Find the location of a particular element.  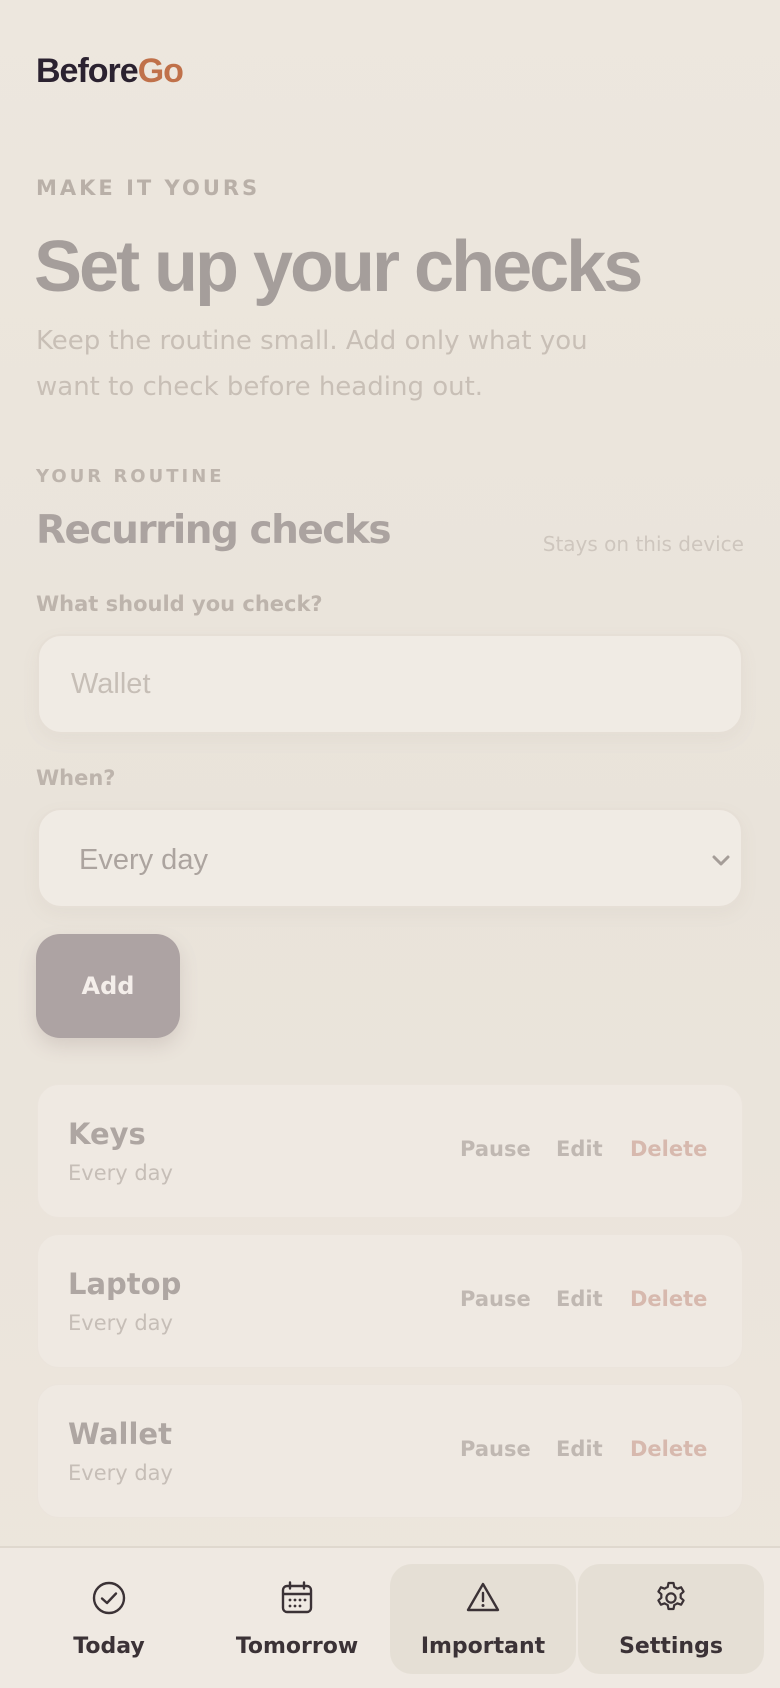

chevron-down-icon is located at coordinates (721, 860).